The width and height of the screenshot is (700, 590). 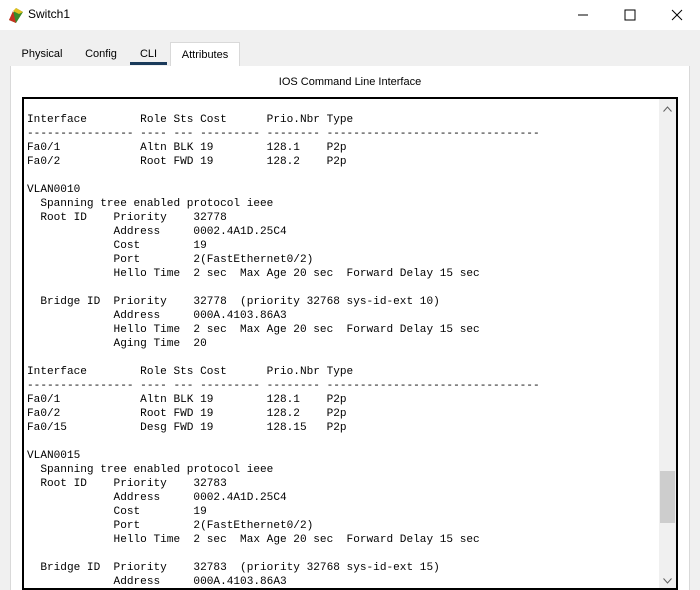 I want to click on router-app-icon, so click(x=16, y=15).